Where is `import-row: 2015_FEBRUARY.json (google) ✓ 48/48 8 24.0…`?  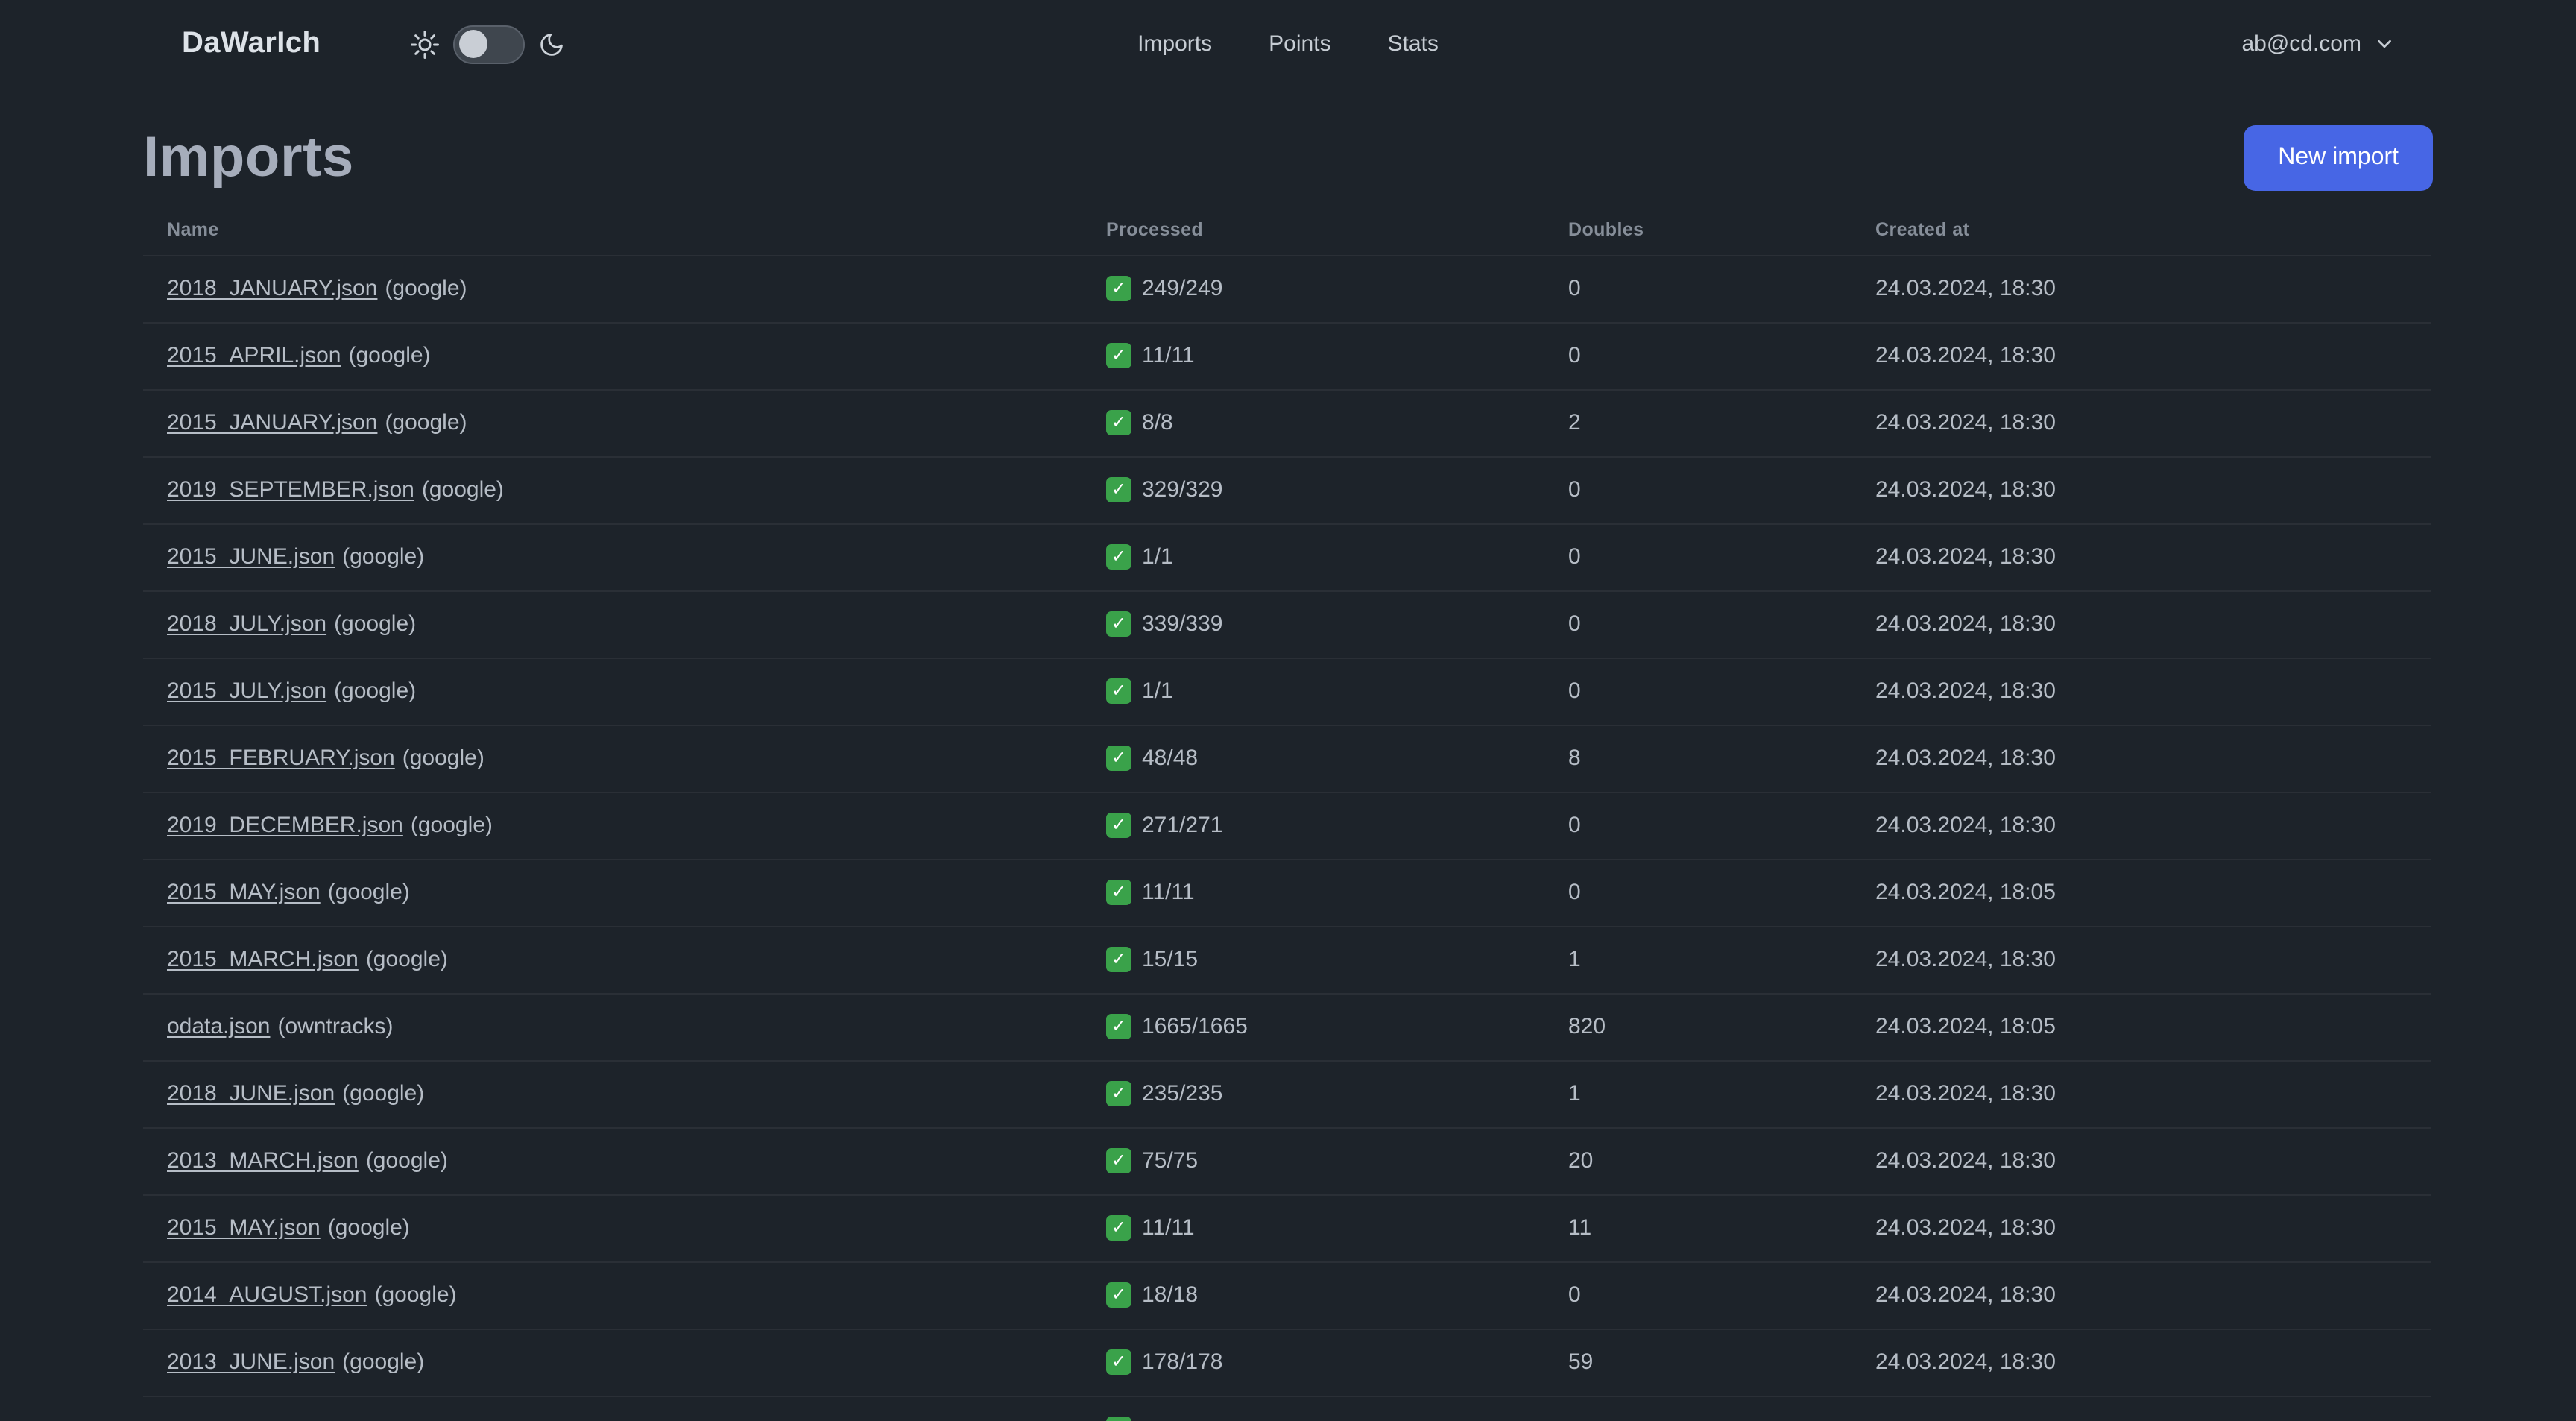 import-row: 2015_FEBRUARY.json (google) ✓ 48/48 8 24.0… is located at coordinates (1287, 759).